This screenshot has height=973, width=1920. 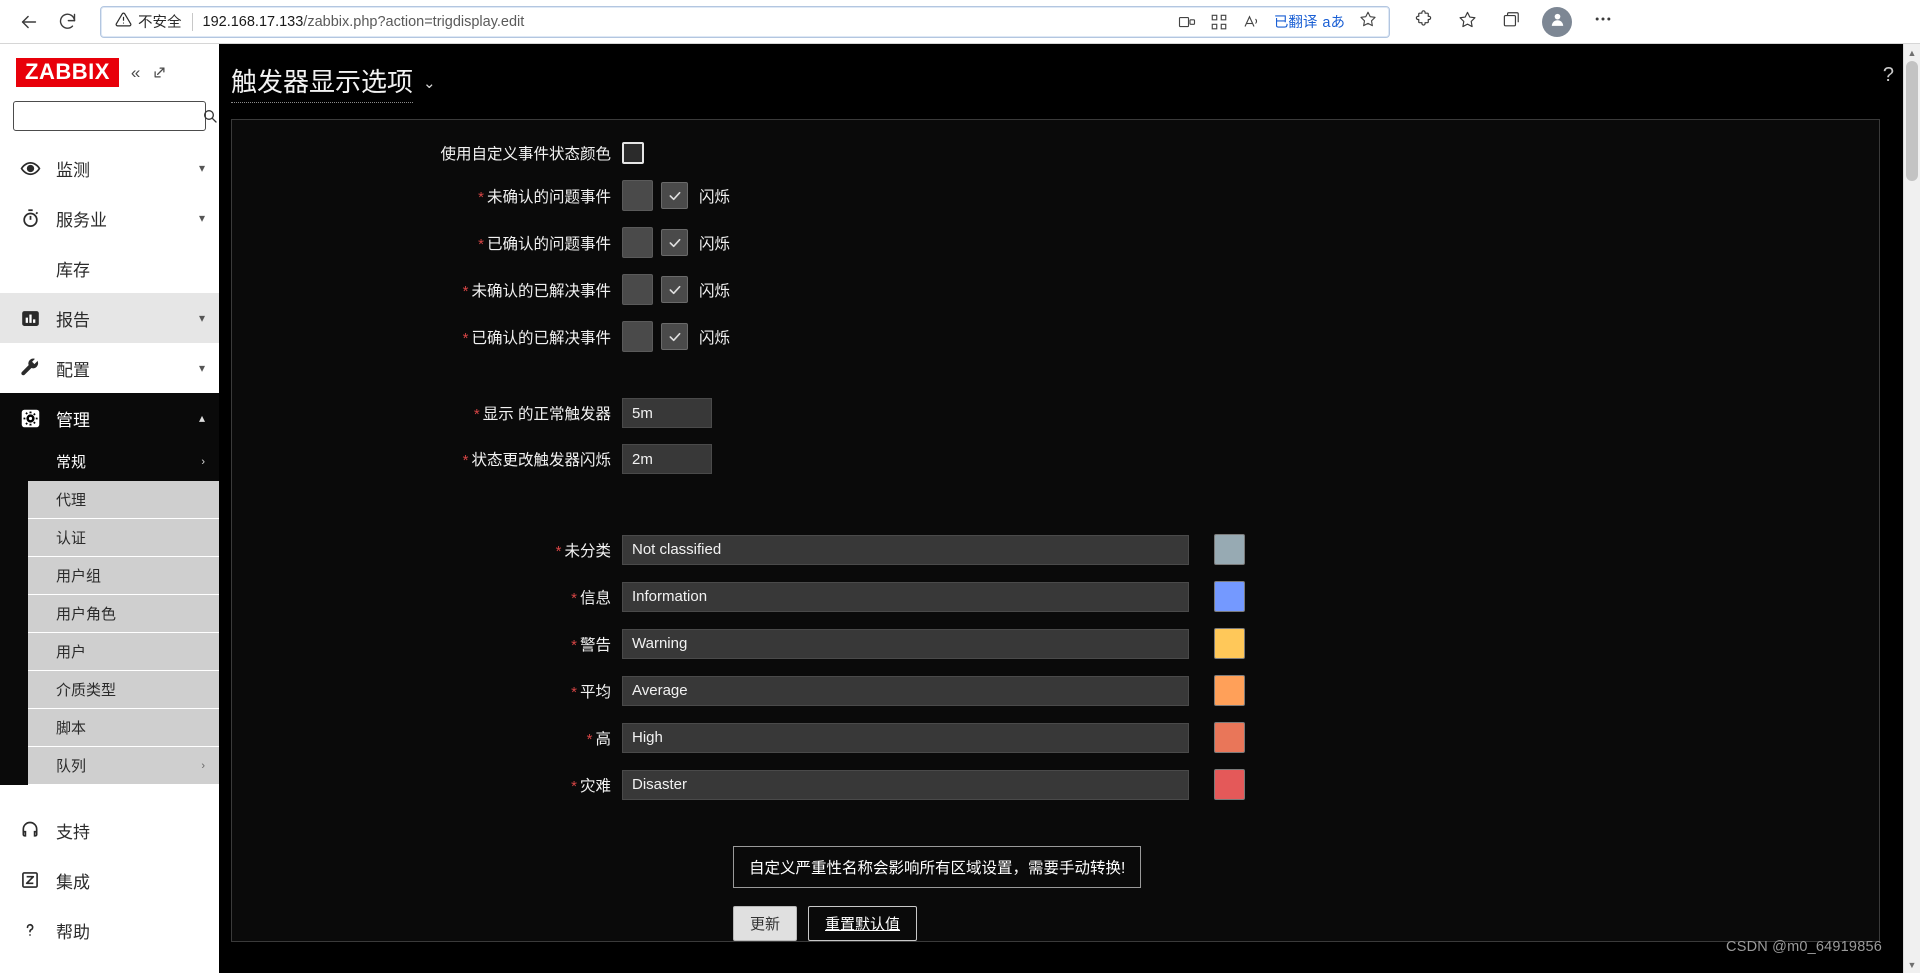 I want to click on back-arrow-icon, so click(x=29, y=22).